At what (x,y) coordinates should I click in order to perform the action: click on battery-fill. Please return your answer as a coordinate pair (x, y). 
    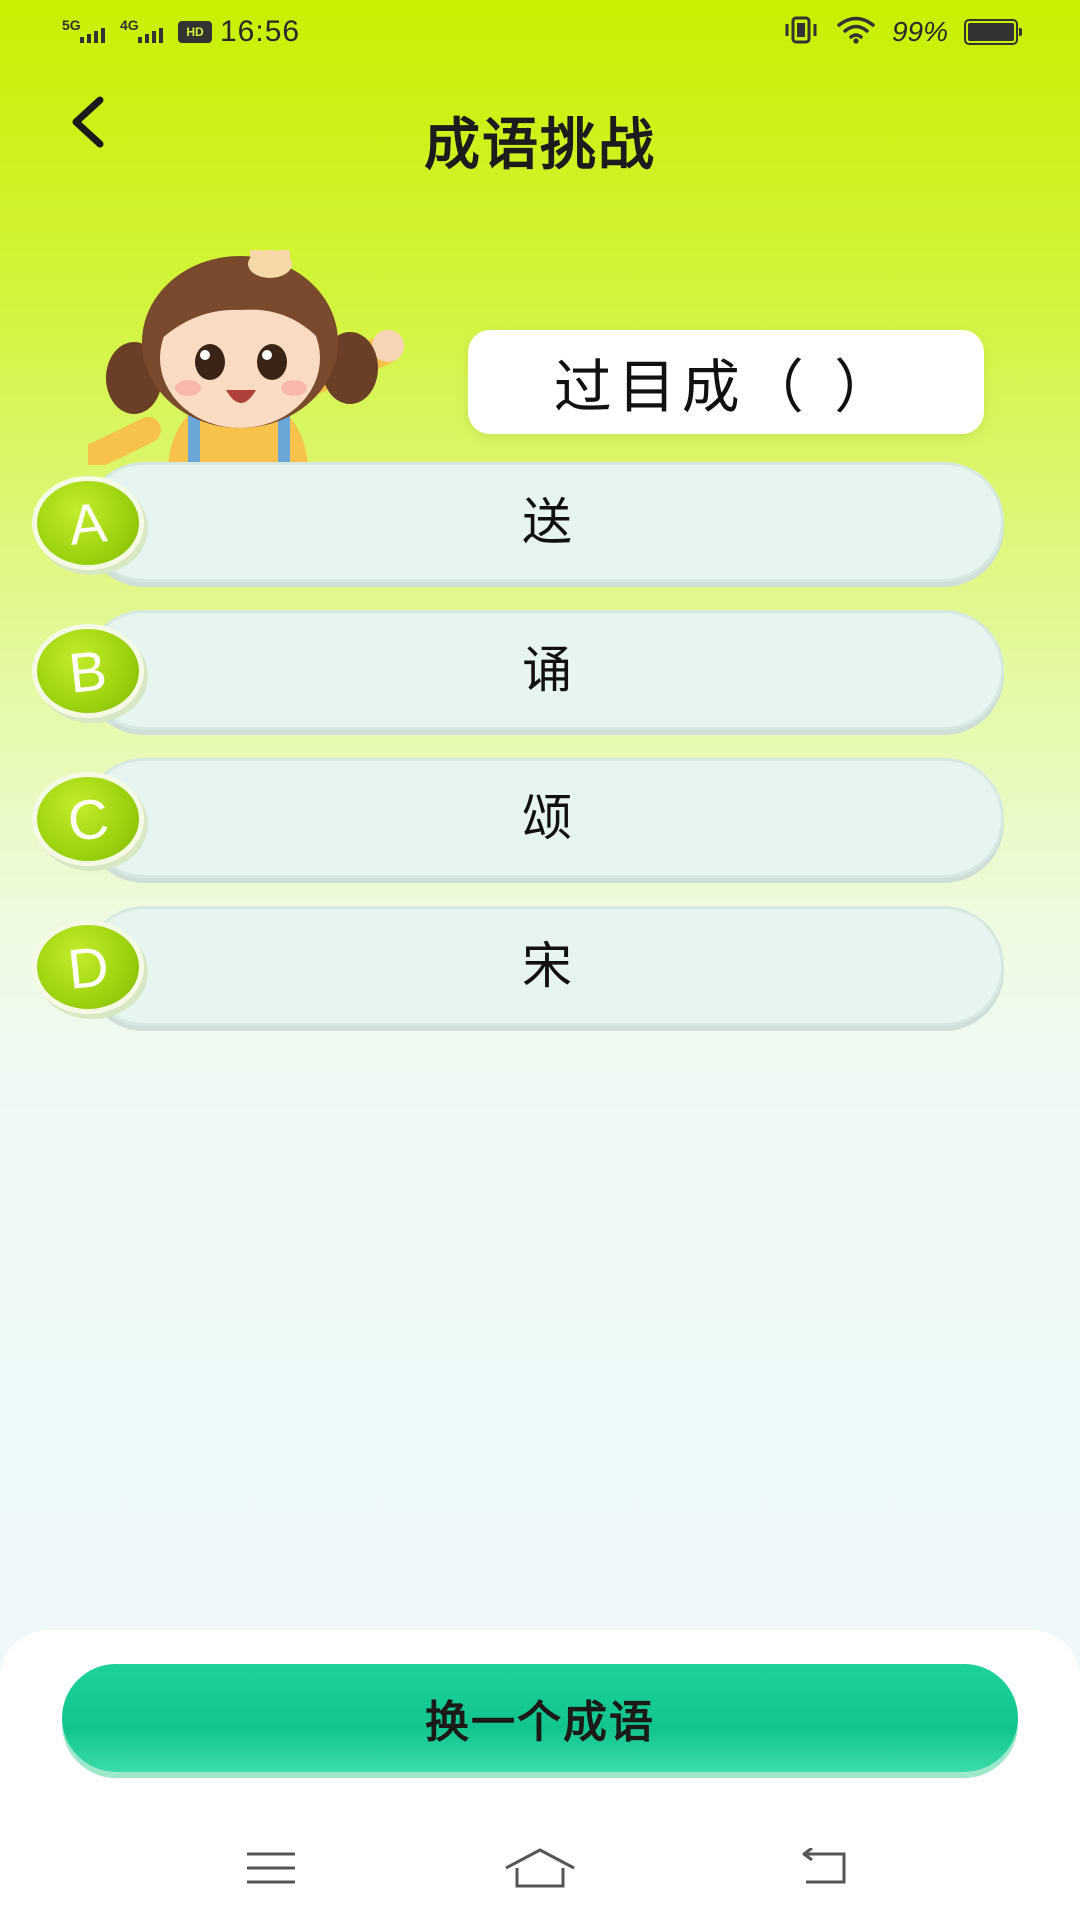
    Looking at the image, I should click on (991, 32).